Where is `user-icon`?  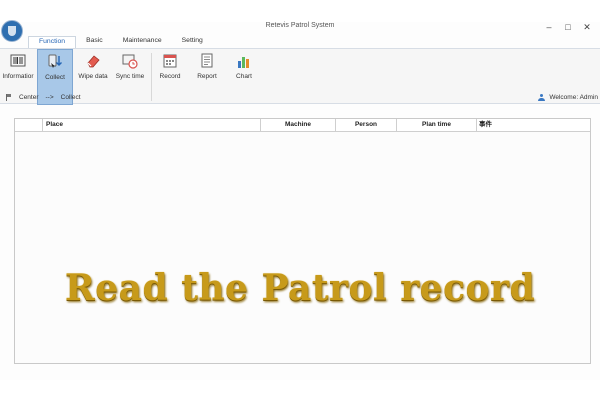
user-icon is located at coordinates (542, 97).